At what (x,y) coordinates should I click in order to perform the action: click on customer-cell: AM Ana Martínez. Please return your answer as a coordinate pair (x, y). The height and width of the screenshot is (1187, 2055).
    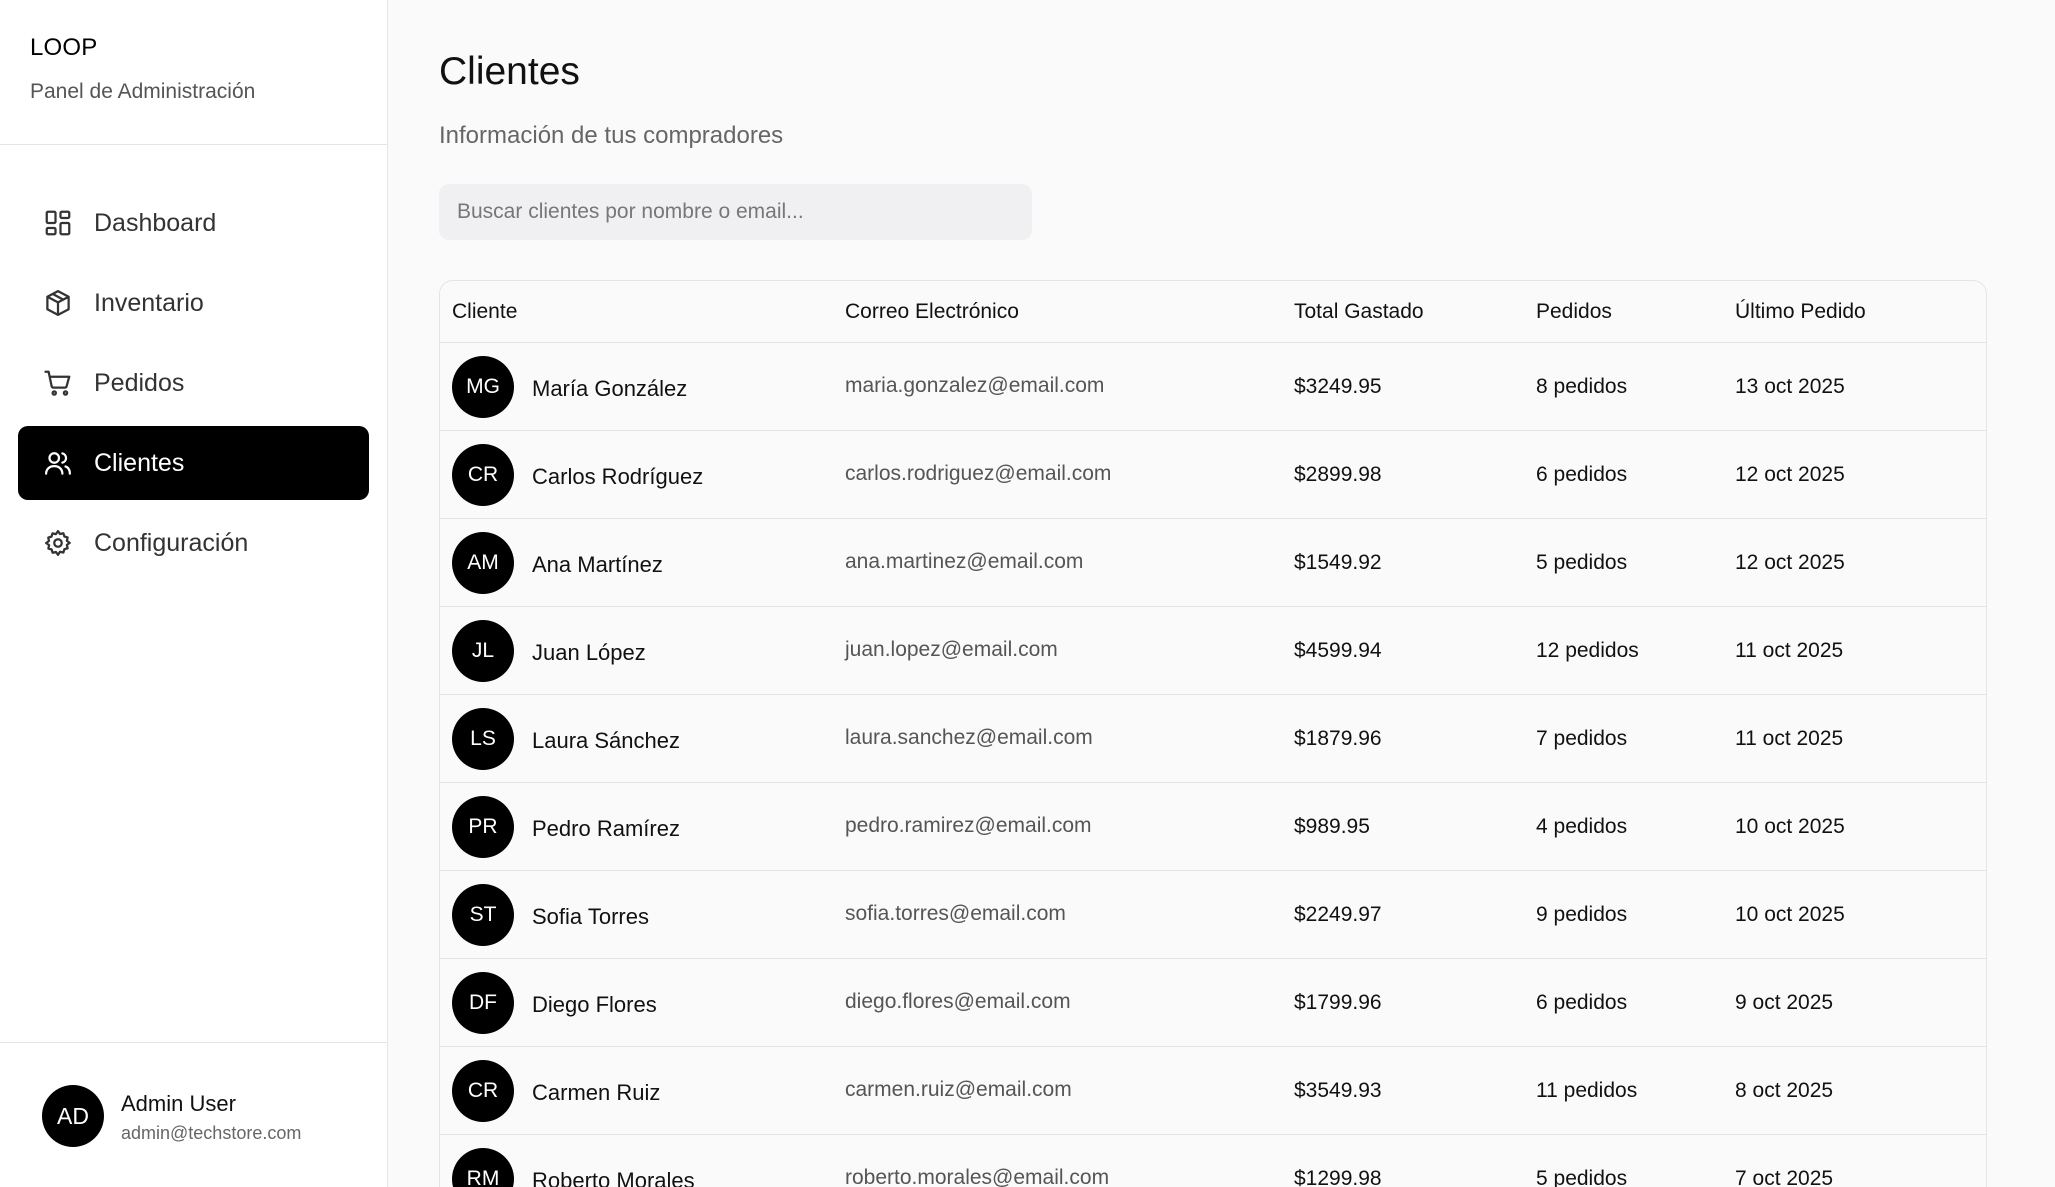
    Looking at the image, I should click on (642, 562).